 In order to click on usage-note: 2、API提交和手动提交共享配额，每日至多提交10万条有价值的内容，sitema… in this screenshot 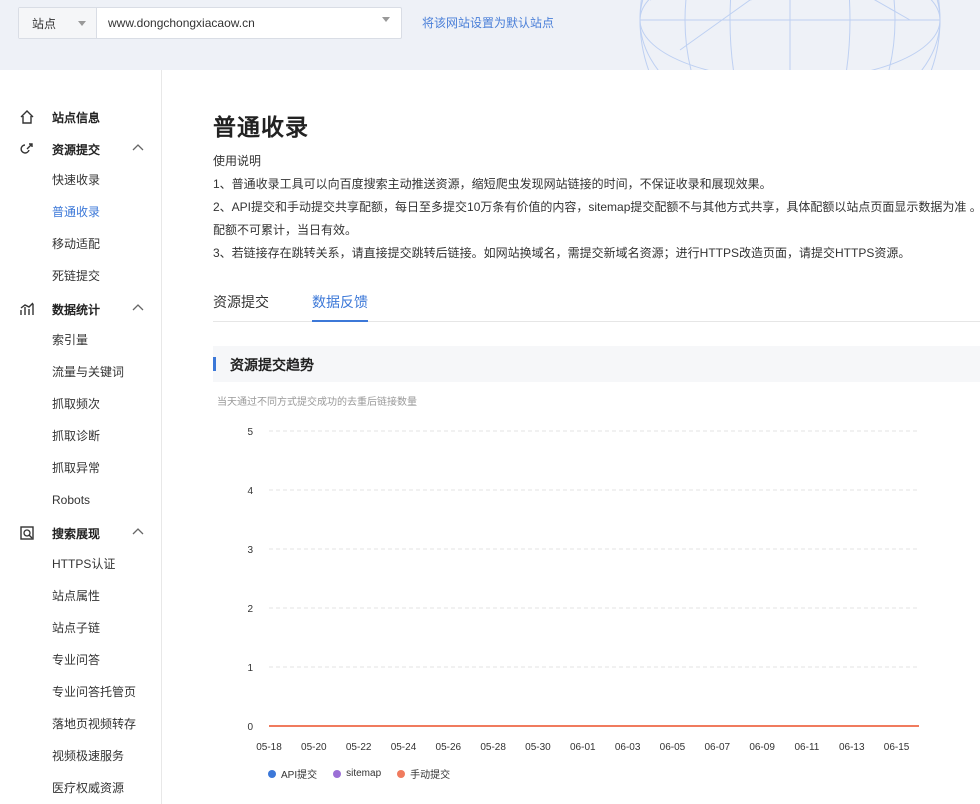, I will do `click(596, 218)`.